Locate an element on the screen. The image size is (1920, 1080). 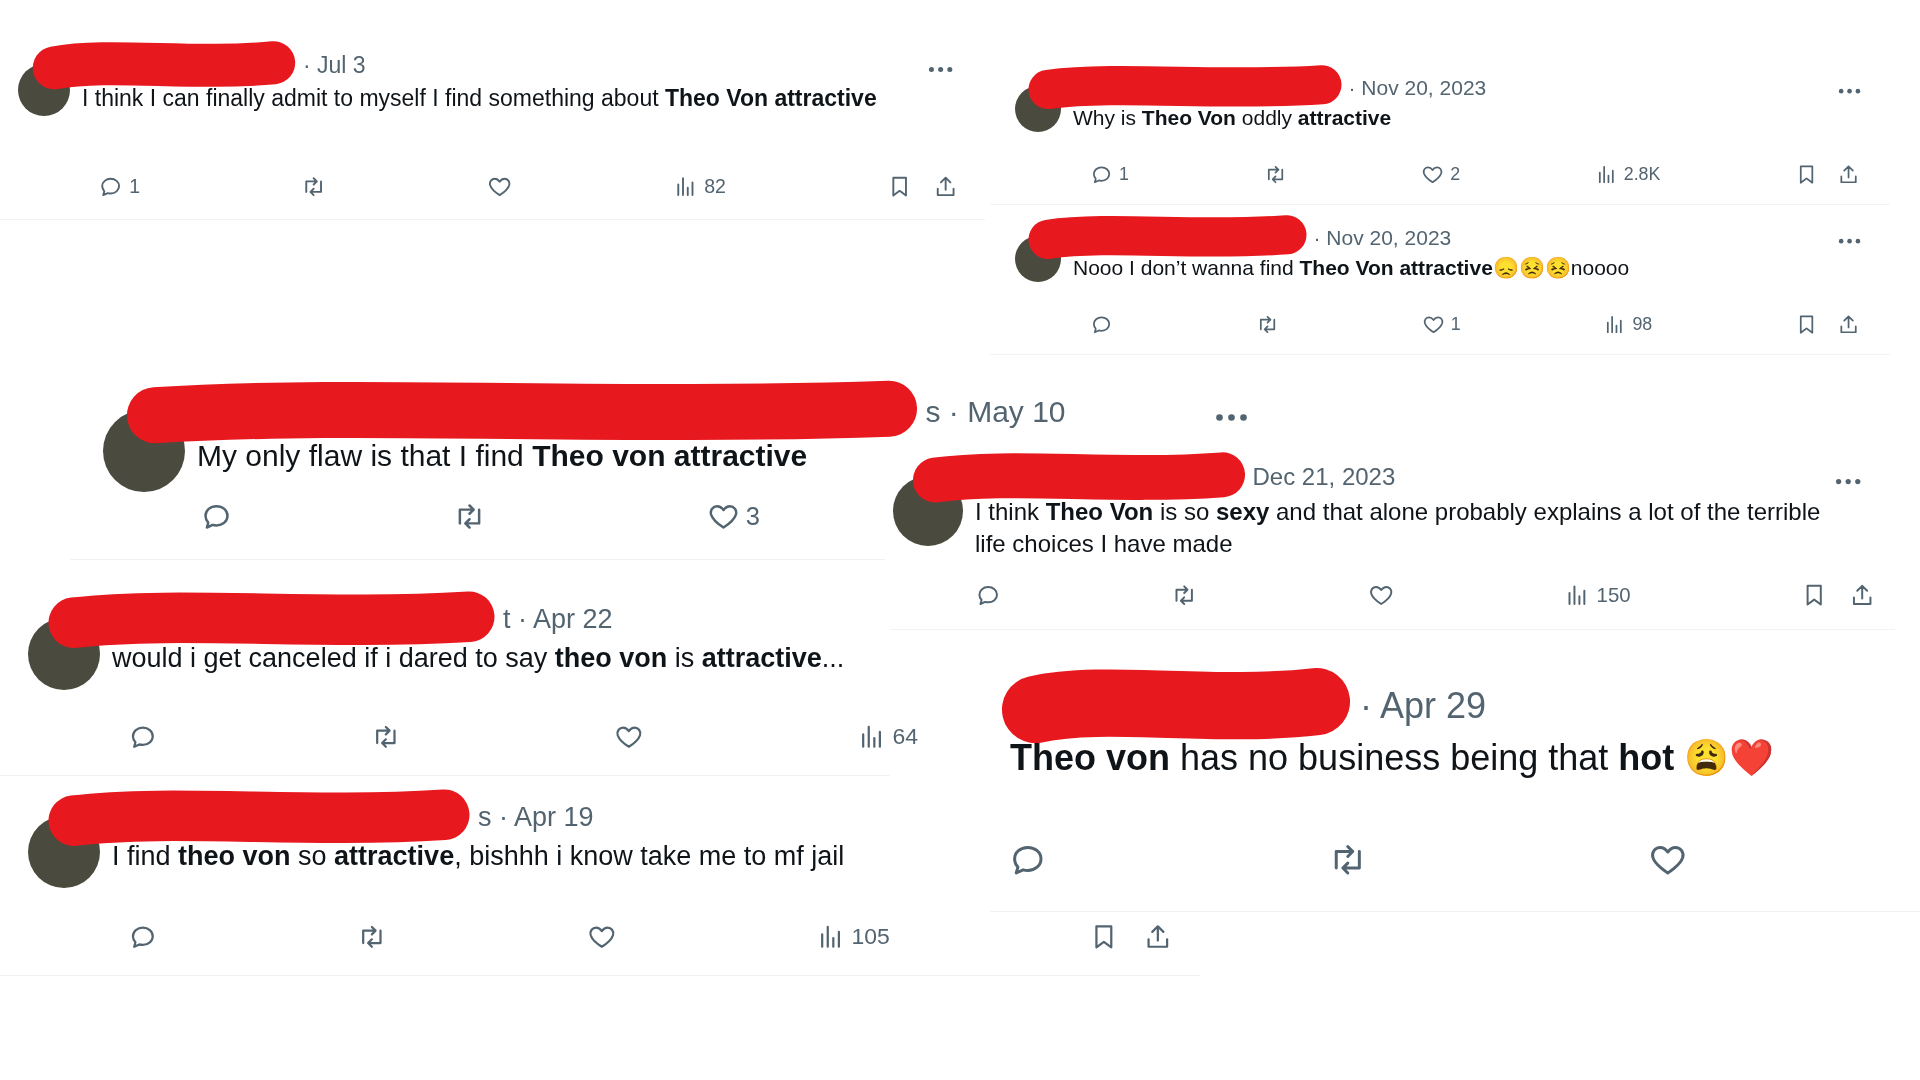
tweet-text: I find theo von so attractive, bishhh i know take me to mf jail is located at coordinates (478, 857).